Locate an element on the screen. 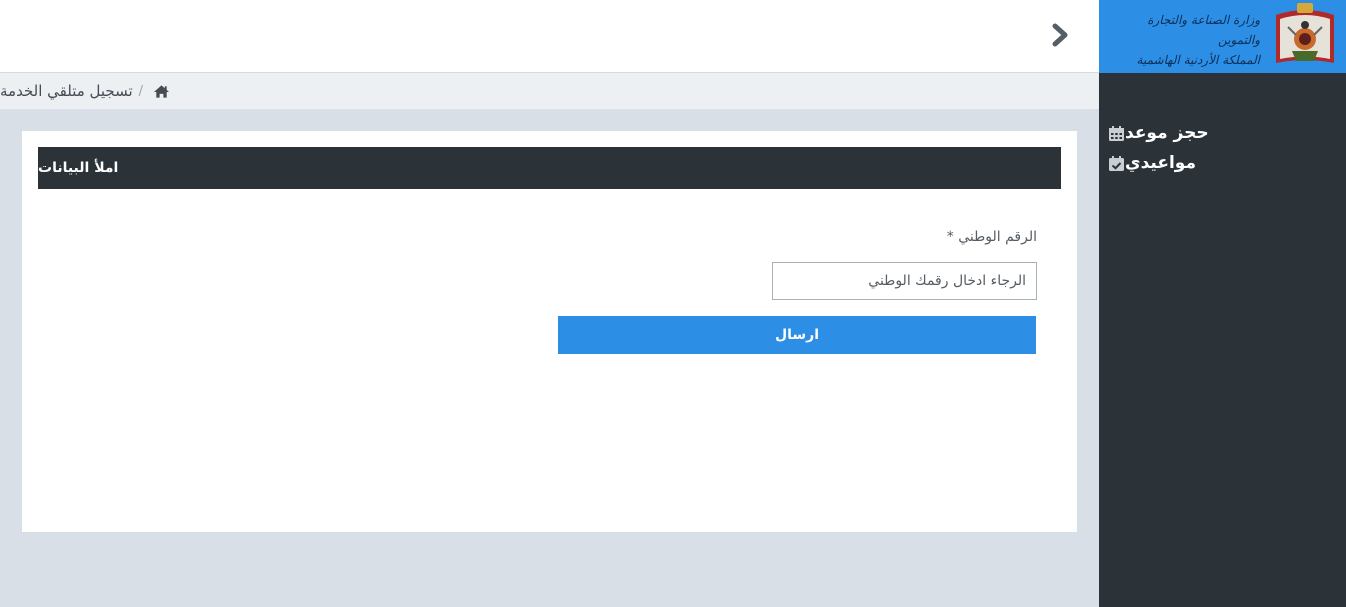 The width and height of the screenshot is (1346, 607). breadcrumb-current: تسجيل متلقي الخدمة is located at coordinates (66, 91).